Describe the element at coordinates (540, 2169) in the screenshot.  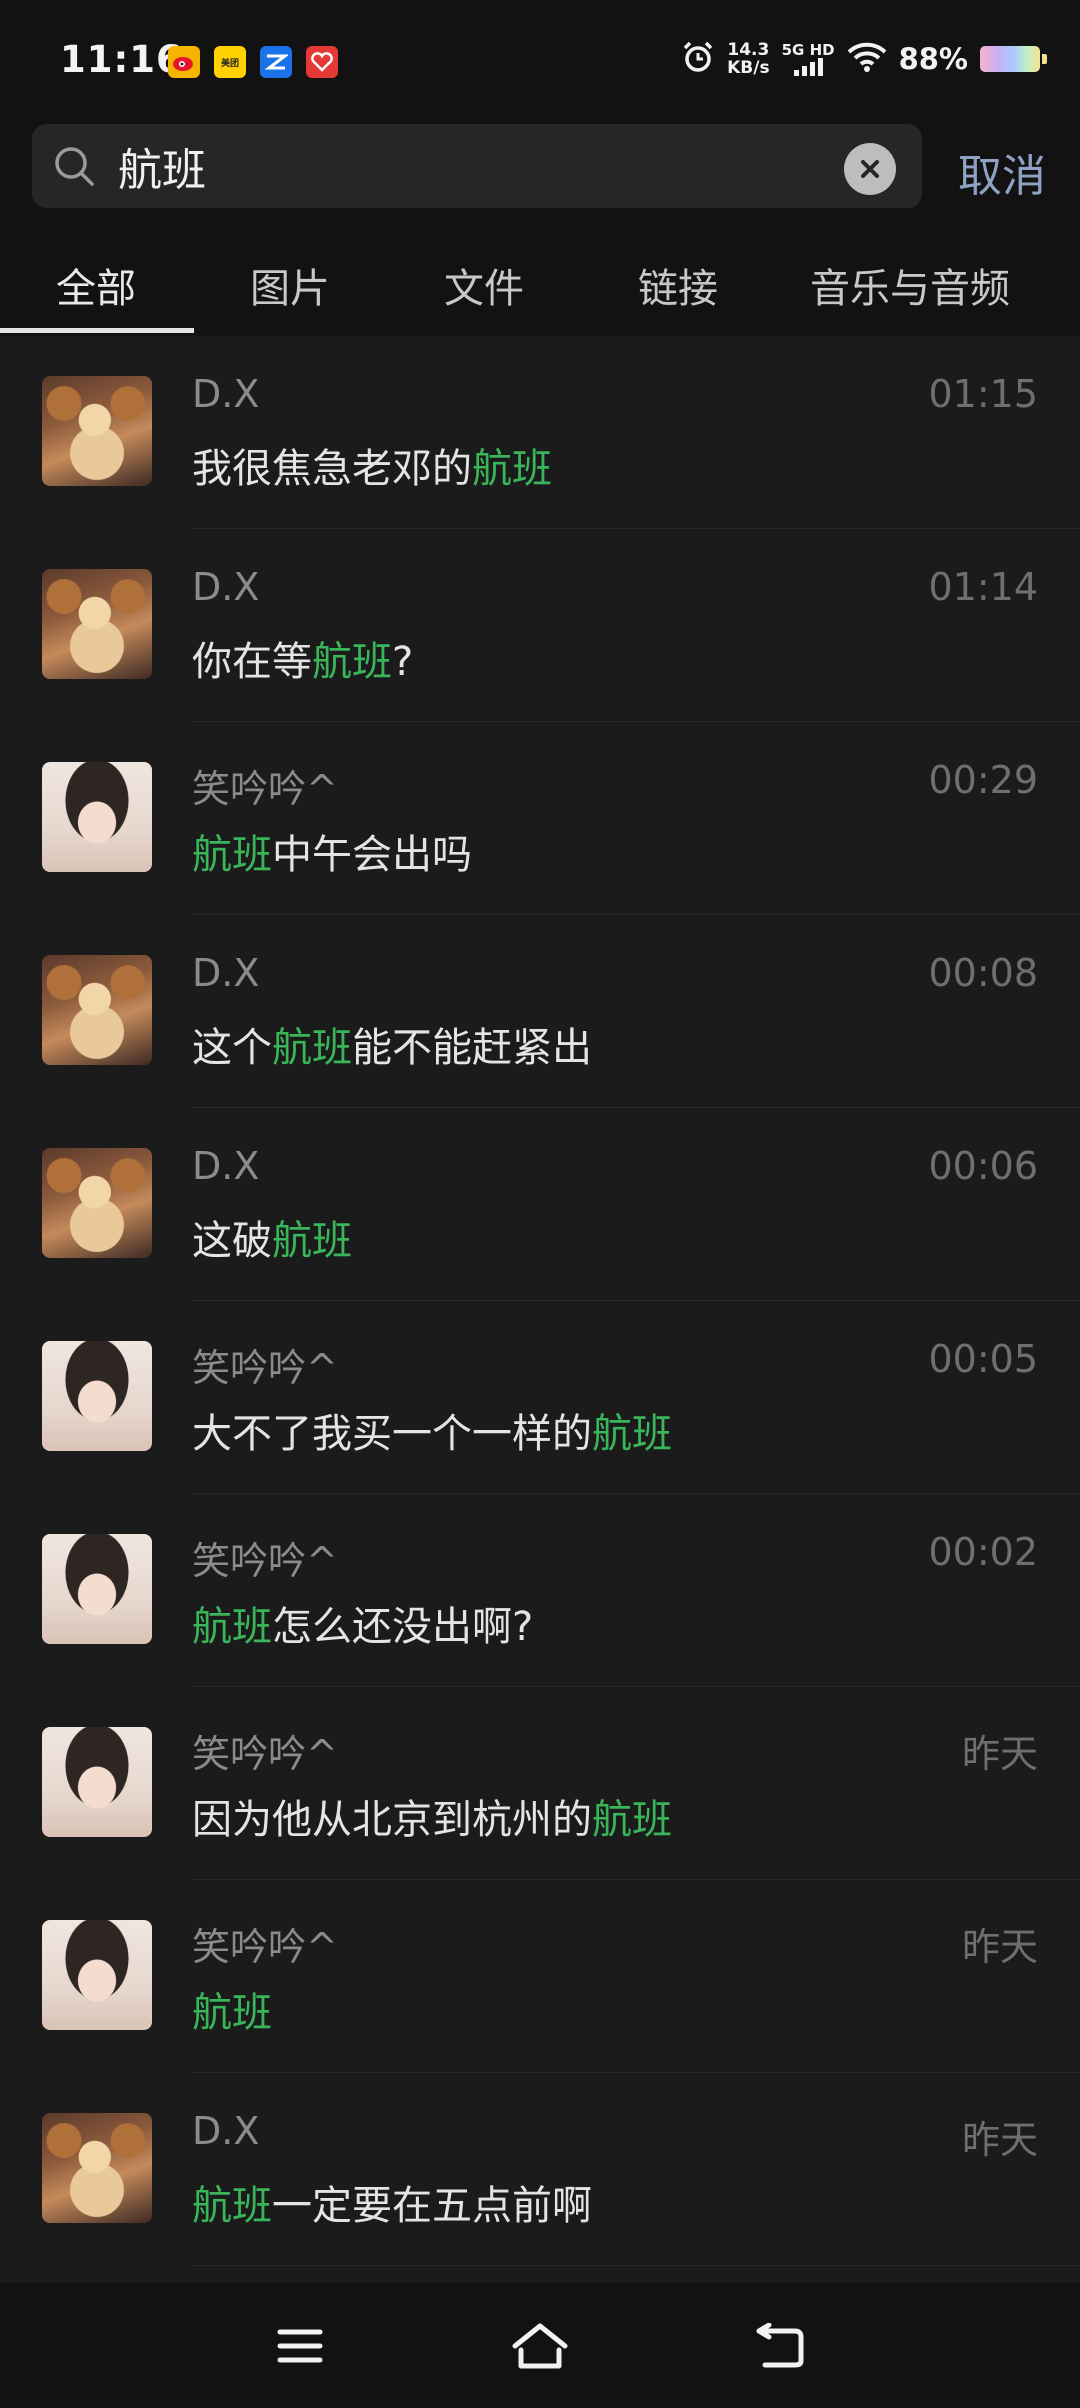
I see `result-row: D.X 昨天航班一定要在五点前啊` at that location.